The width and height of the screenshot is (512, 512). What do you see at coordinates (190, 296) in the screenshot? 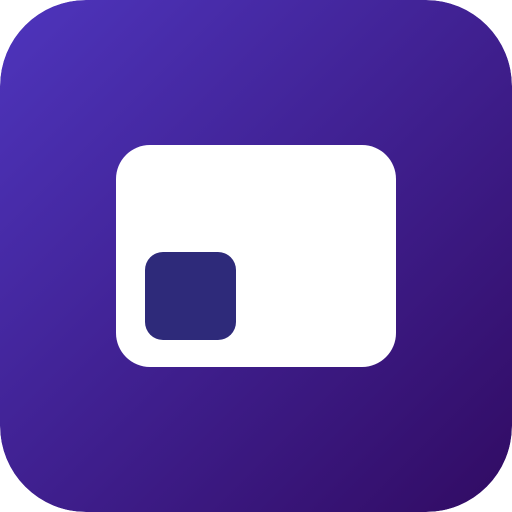
I see `mini-window-shape` at bounding box center [190, 296].